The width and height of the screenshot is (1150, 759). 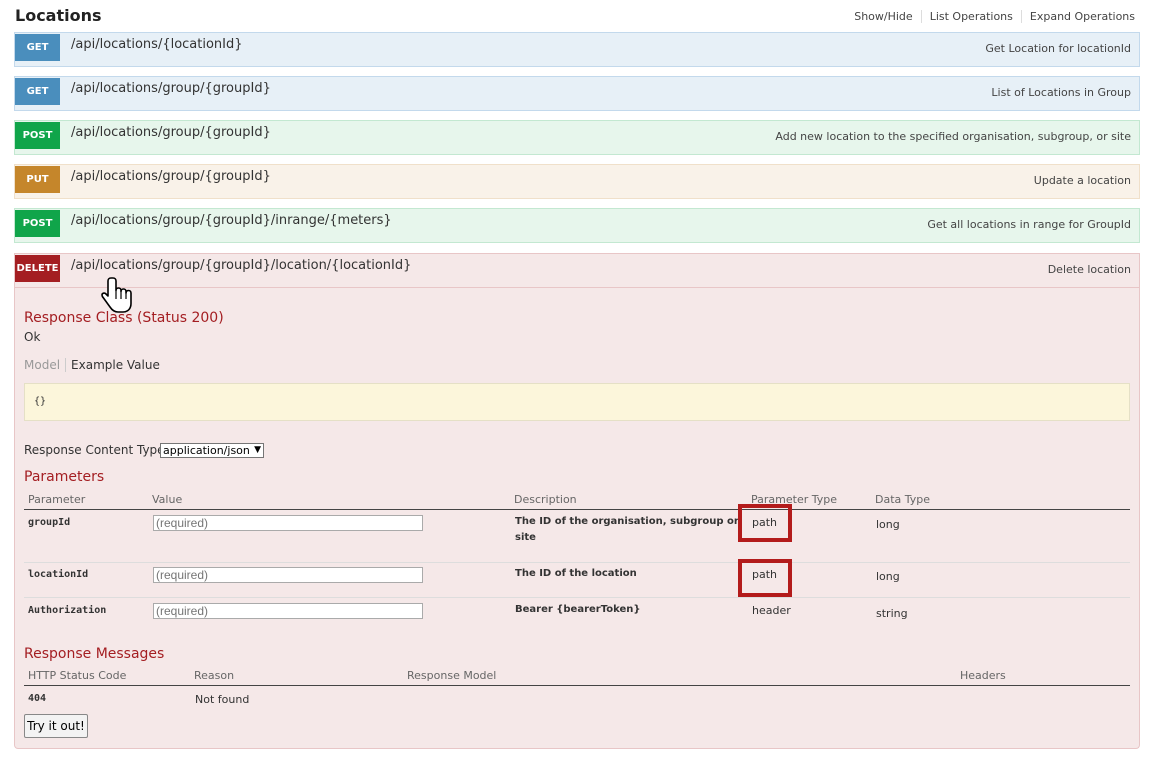 I want to click on section-title: Locations, so click(x=58, y=15).